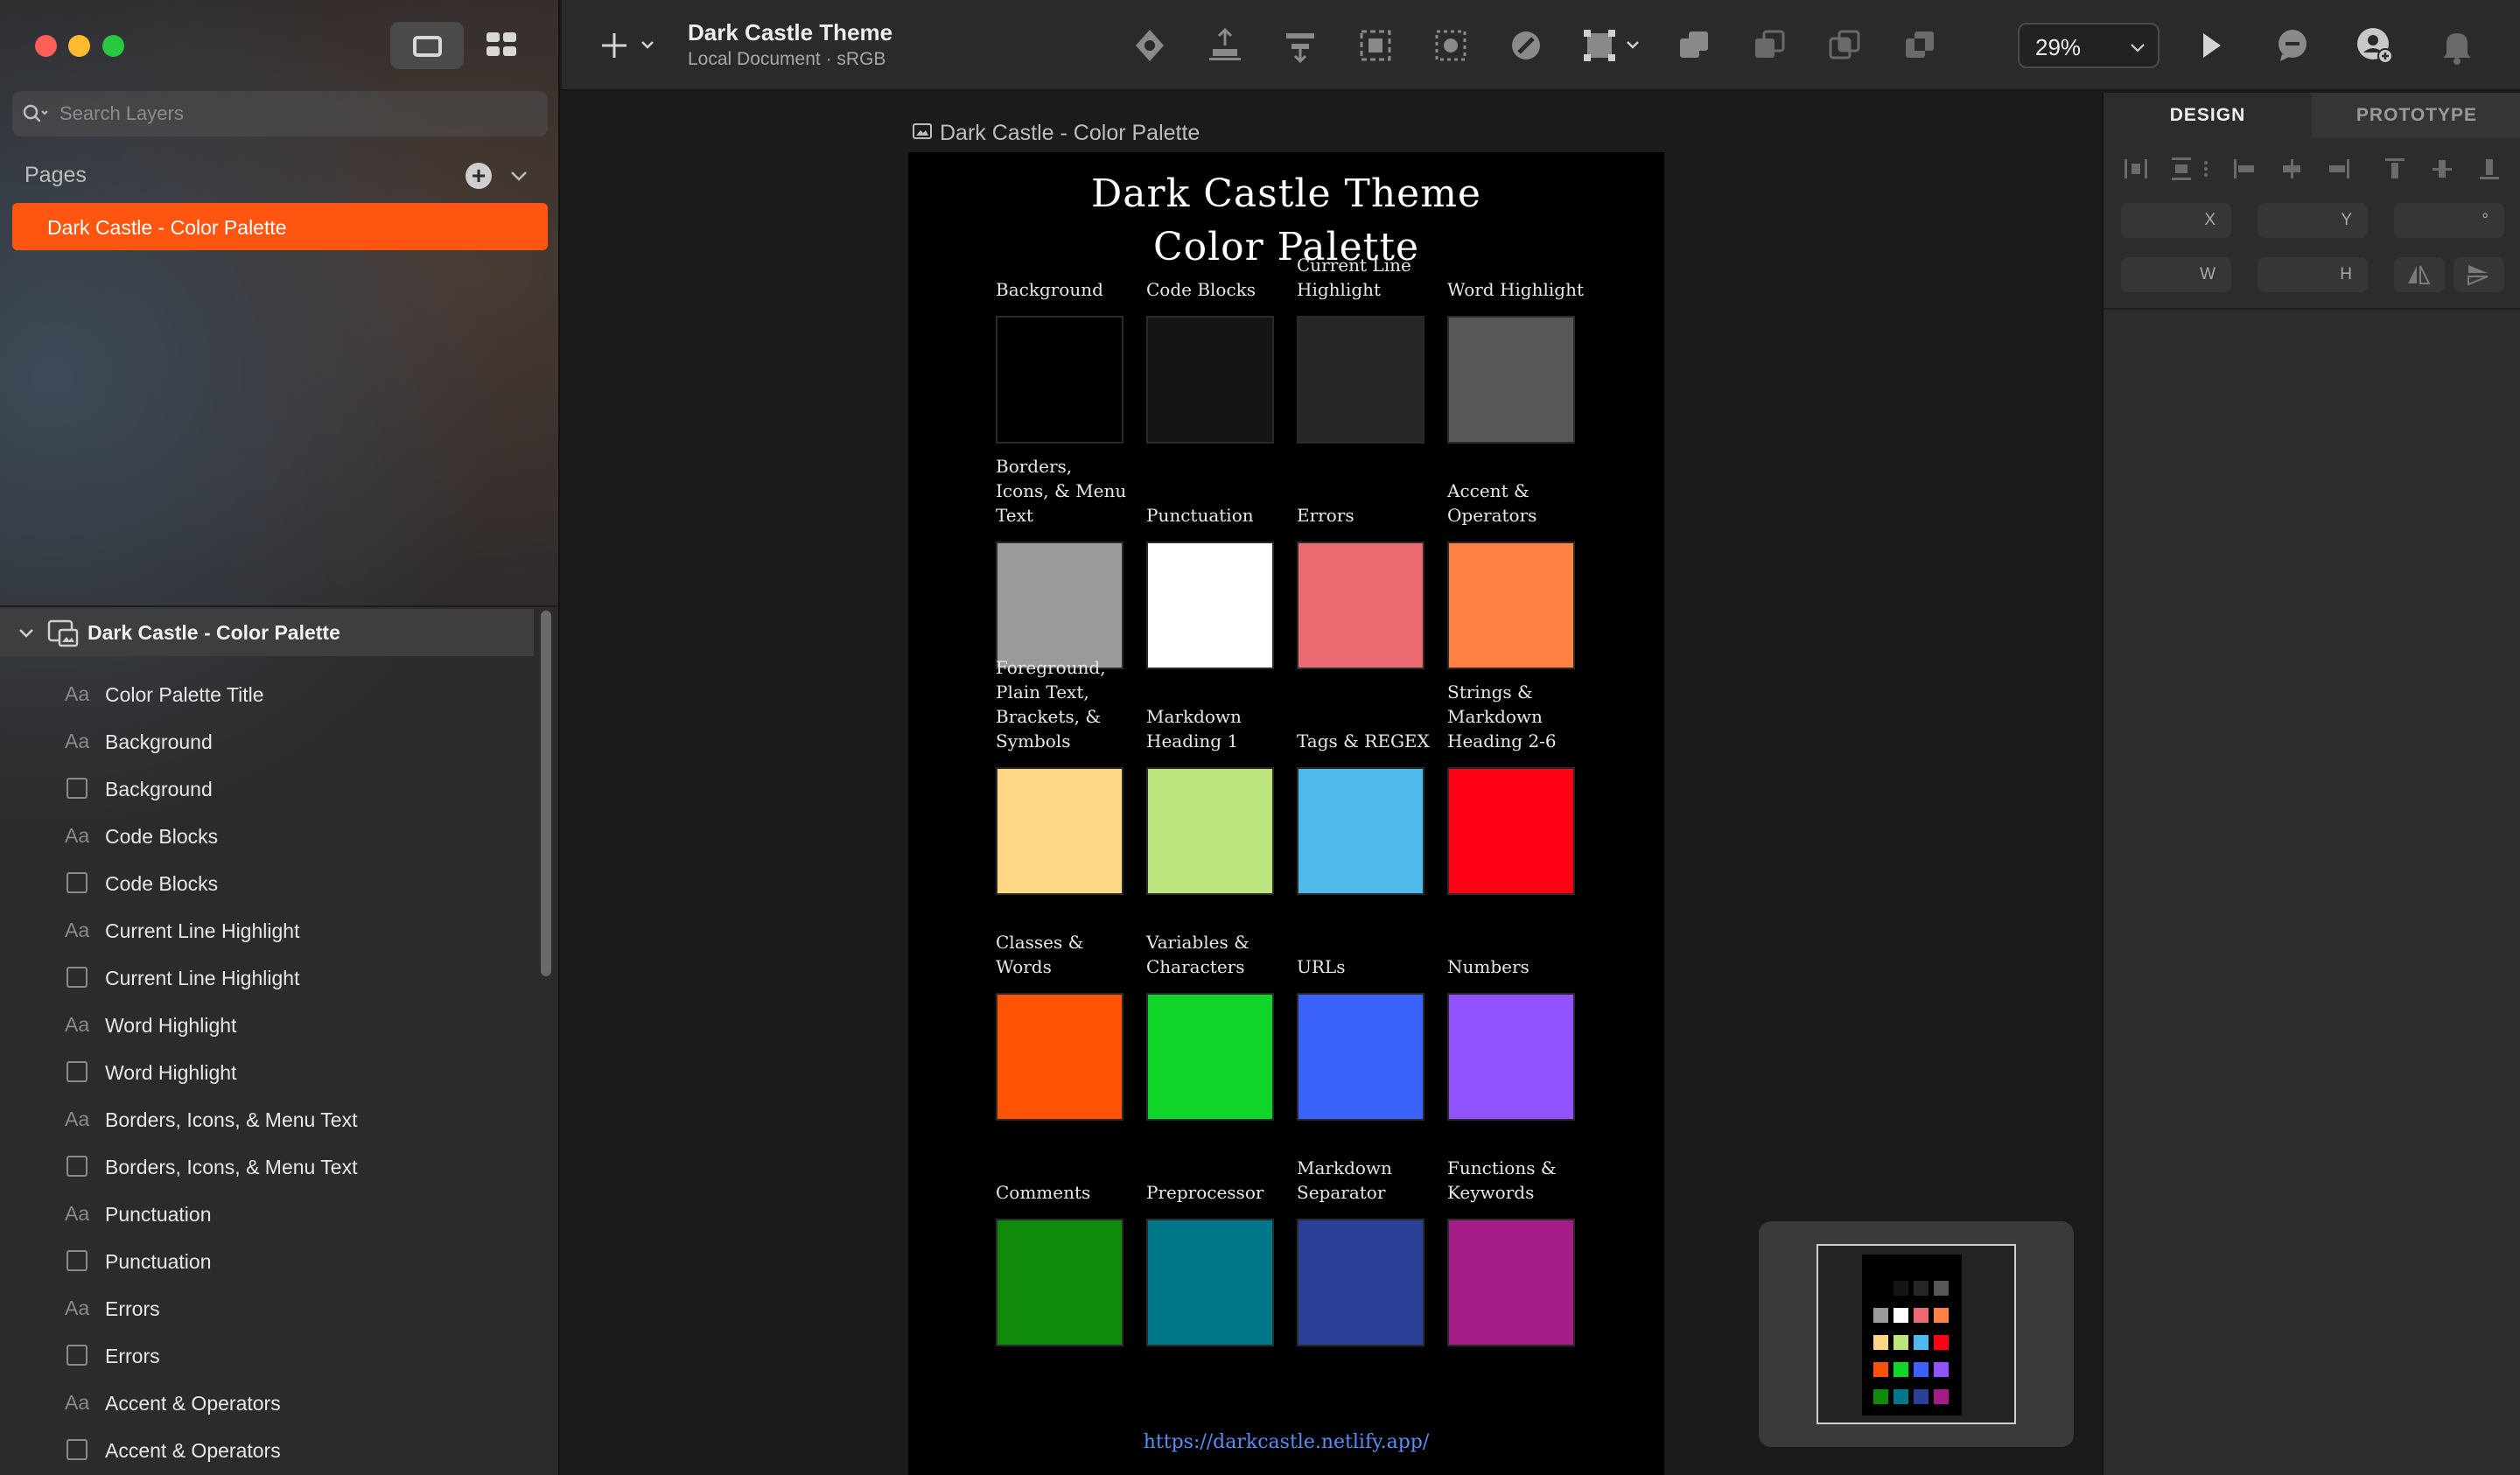 The height and width of the screenshot is (1475, 2520). What do you see at coordinates (267, 1260) in the screenshot?
I see `layer-row: Punctuation` at bounding box center [267, 1260].